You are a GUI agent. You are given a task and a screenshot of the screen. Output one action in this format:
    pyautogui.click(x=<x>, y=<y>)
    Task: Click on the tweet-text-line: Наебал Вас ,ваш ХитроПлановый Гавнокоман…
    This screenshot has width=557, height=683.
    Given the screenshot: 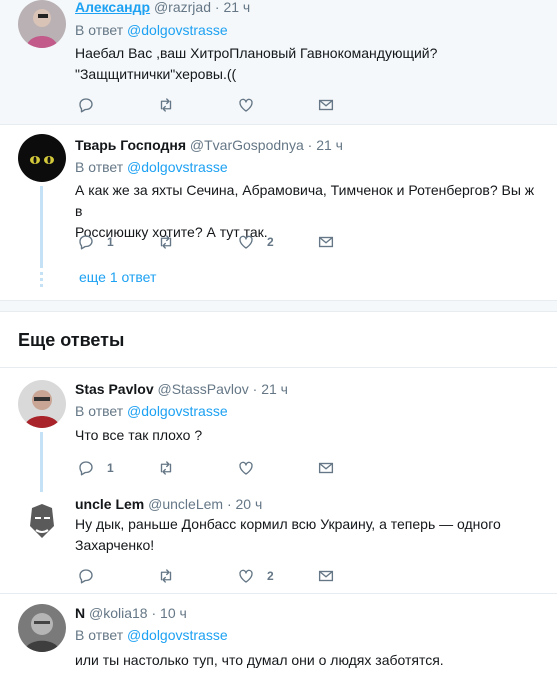 What is the action you would take?
    pyautogui.click(x=256, y=53)
    